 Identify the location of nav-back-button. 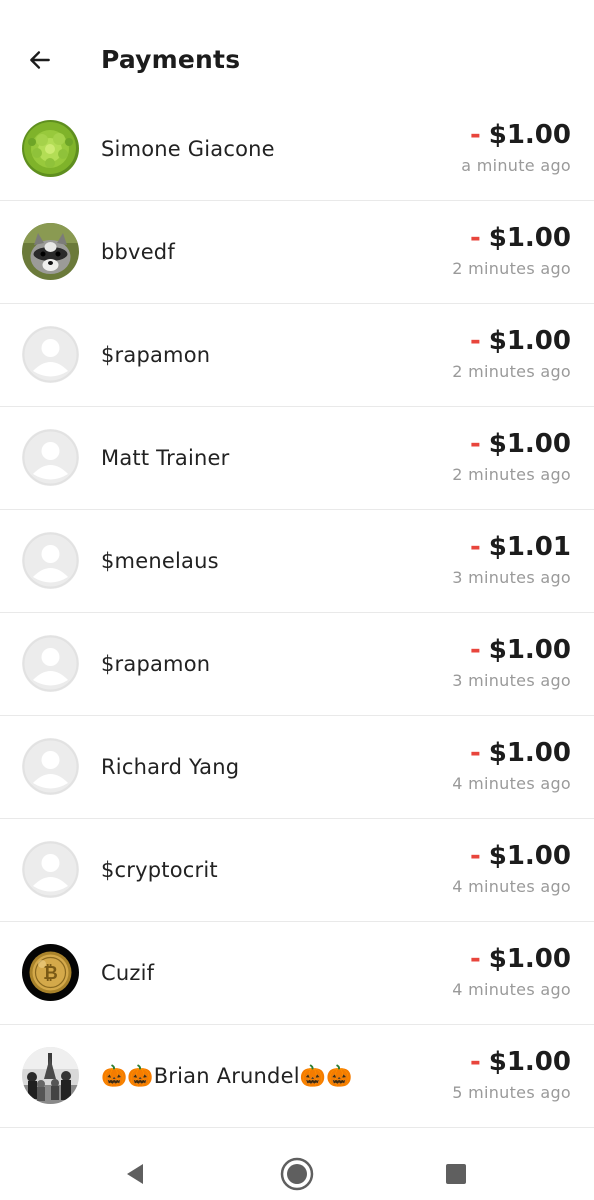
(135, 1174).